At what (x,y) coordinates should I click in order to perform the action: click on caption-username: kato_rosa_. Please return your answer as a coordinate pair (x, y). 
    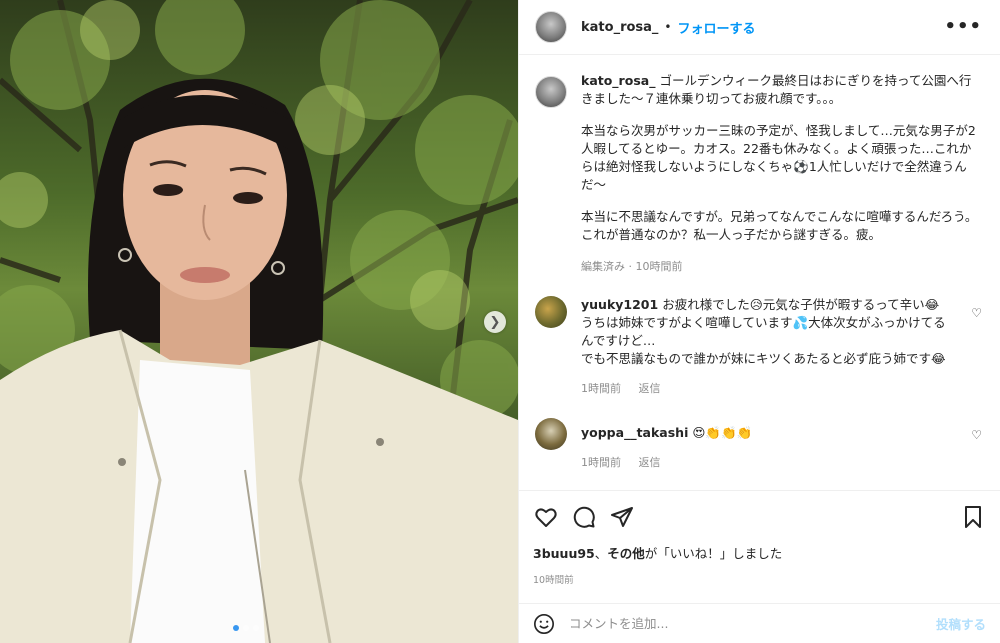
    Looking at the image, I should click on (618, 80).